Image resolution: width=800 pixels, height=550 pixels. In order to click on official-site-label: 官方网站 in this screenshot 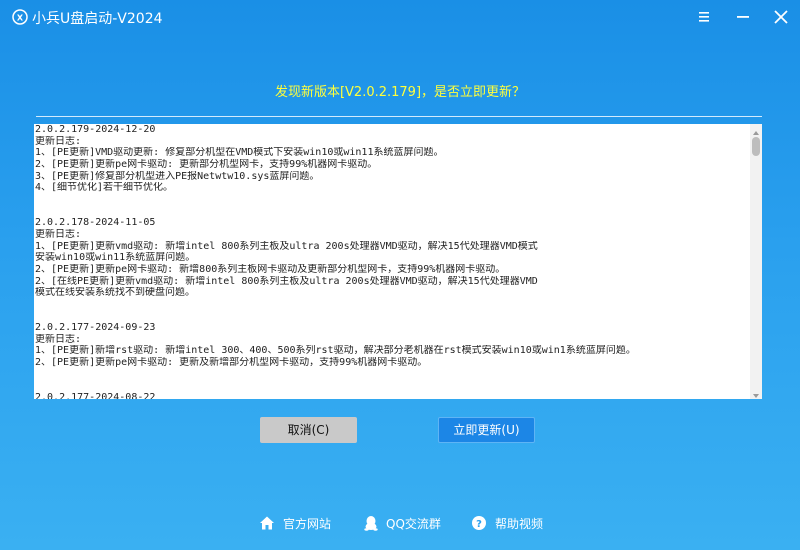, I will do `click(307, 523)`.